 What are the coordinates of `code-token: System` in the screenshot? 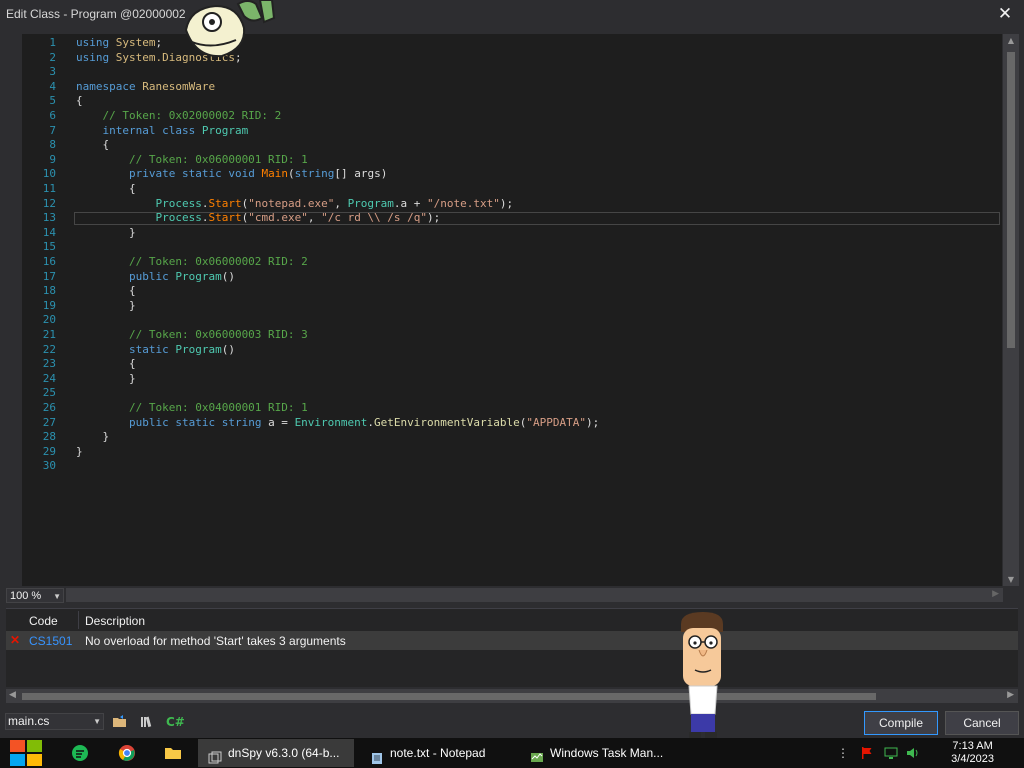 It's located at (135, 42).